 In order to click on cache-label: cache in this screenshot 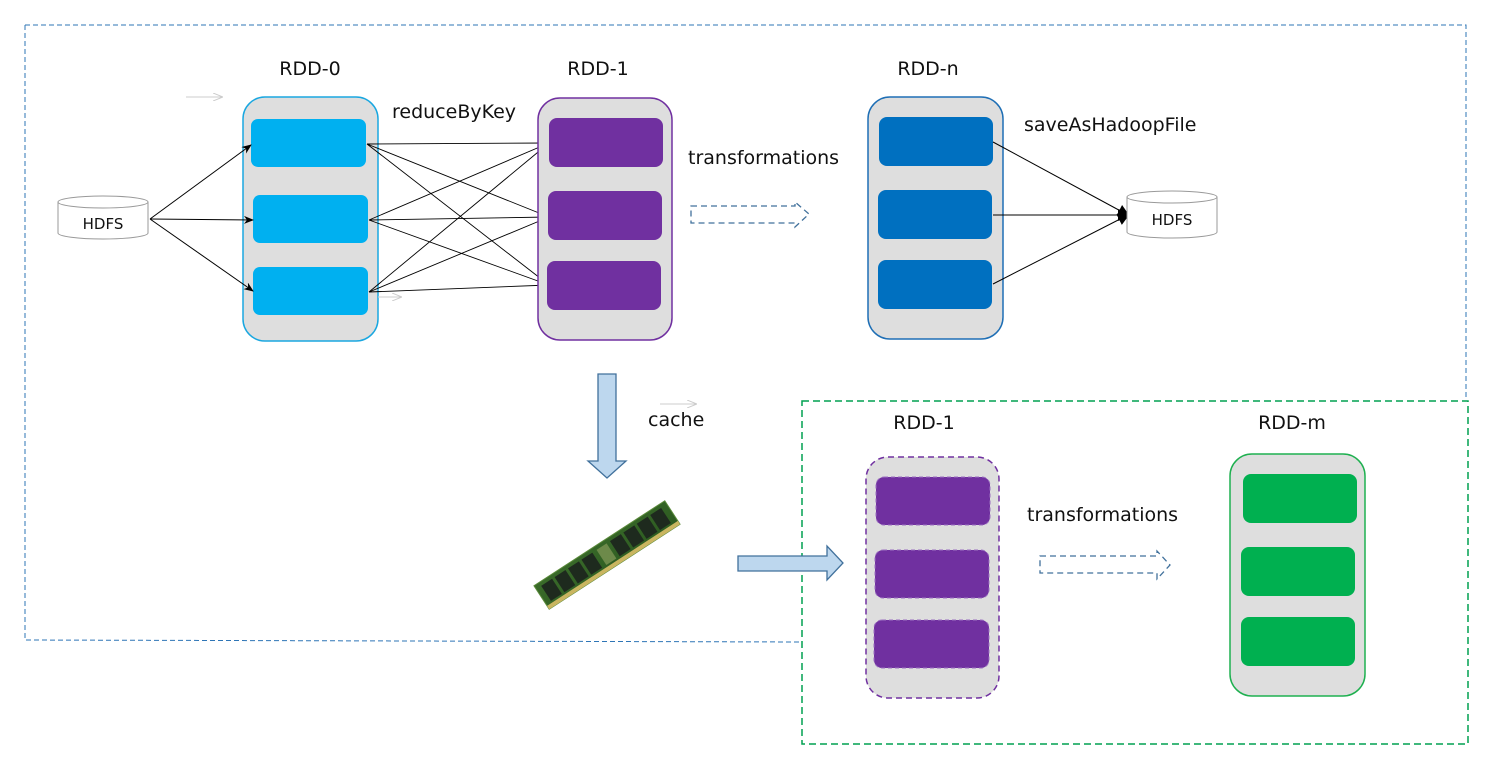, I will do `click(676, 420)`.